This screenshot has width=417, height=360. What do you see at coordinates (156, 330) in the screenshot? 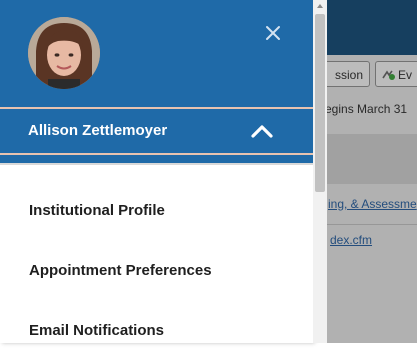
I see `menu-item-email-notifications: Email Notifications` at bounding box center [156, 330].